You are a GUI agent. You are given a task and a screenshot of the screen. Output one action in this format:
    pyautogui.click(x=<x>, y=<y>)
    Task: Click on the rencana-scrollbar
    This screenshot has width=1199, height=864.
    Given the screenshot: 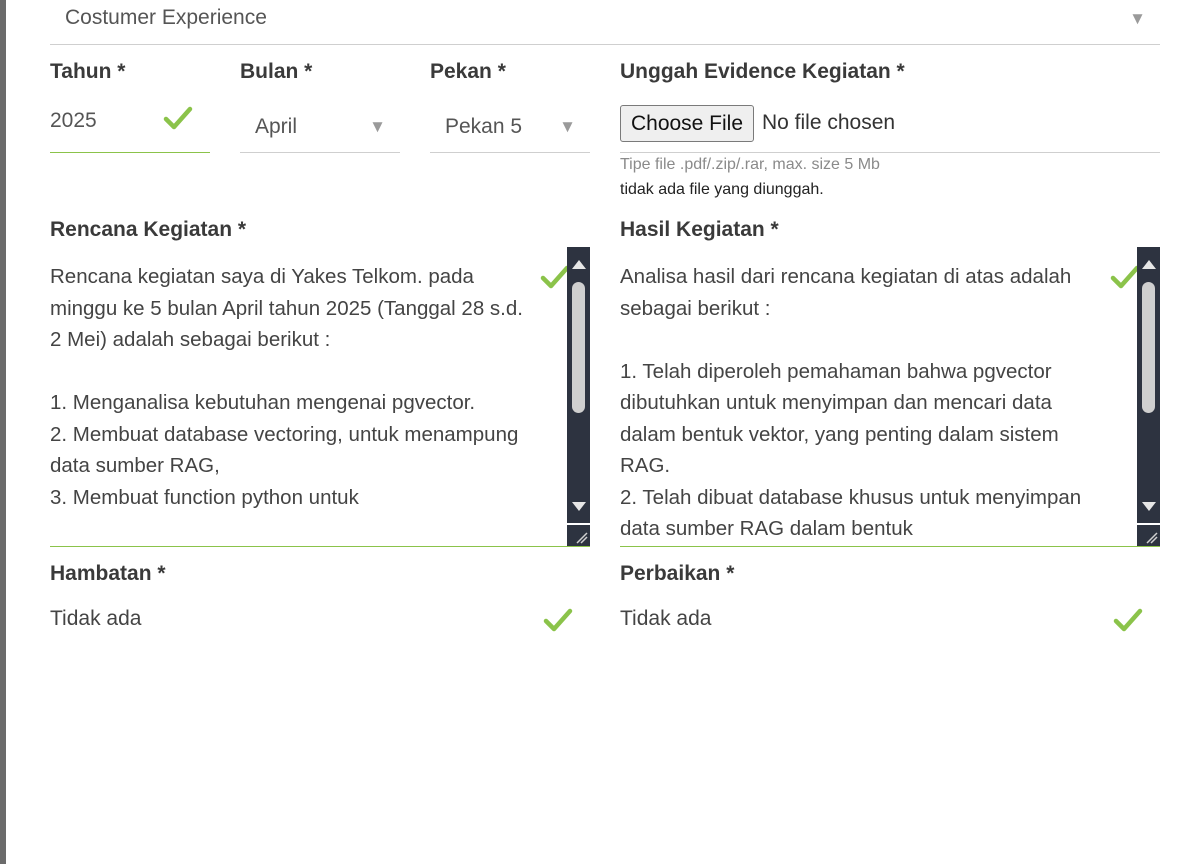 What is the action you would take?
    pyautogui.click(x=578, y=385)
    